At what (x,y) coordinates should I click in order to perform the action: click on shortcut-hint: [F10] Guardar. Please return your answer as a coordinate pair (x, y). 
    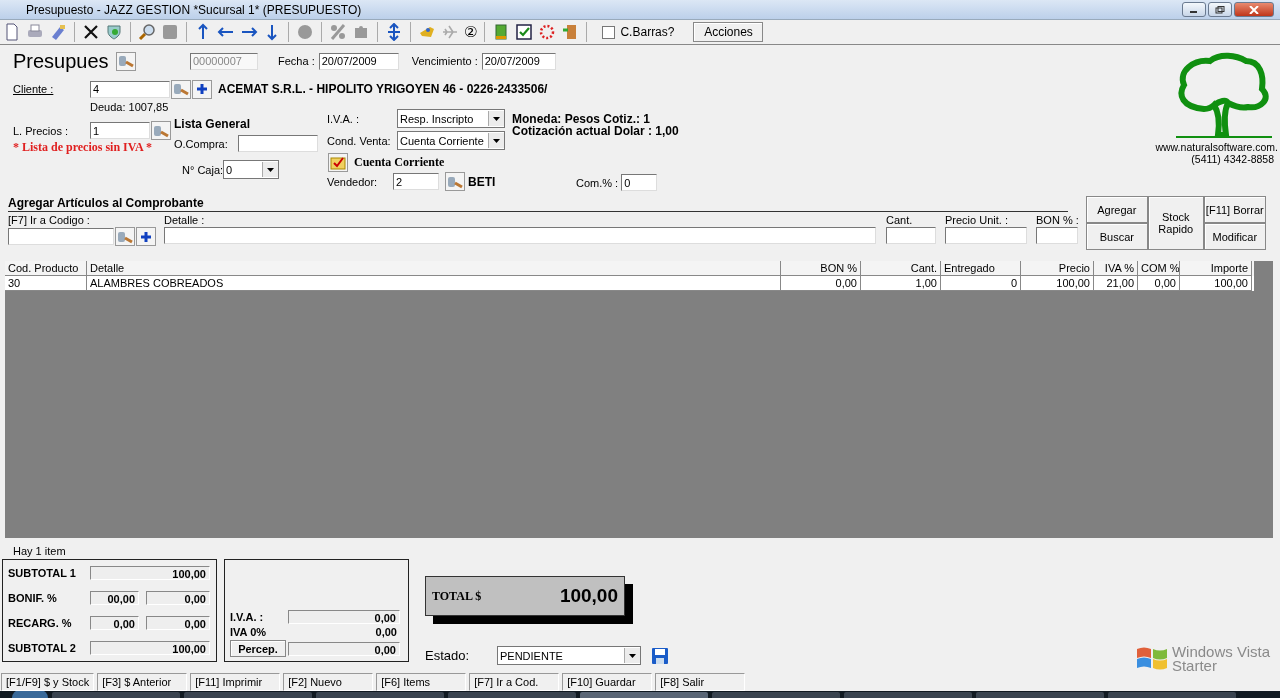
    Looking at the image, I should click on (607, 682).